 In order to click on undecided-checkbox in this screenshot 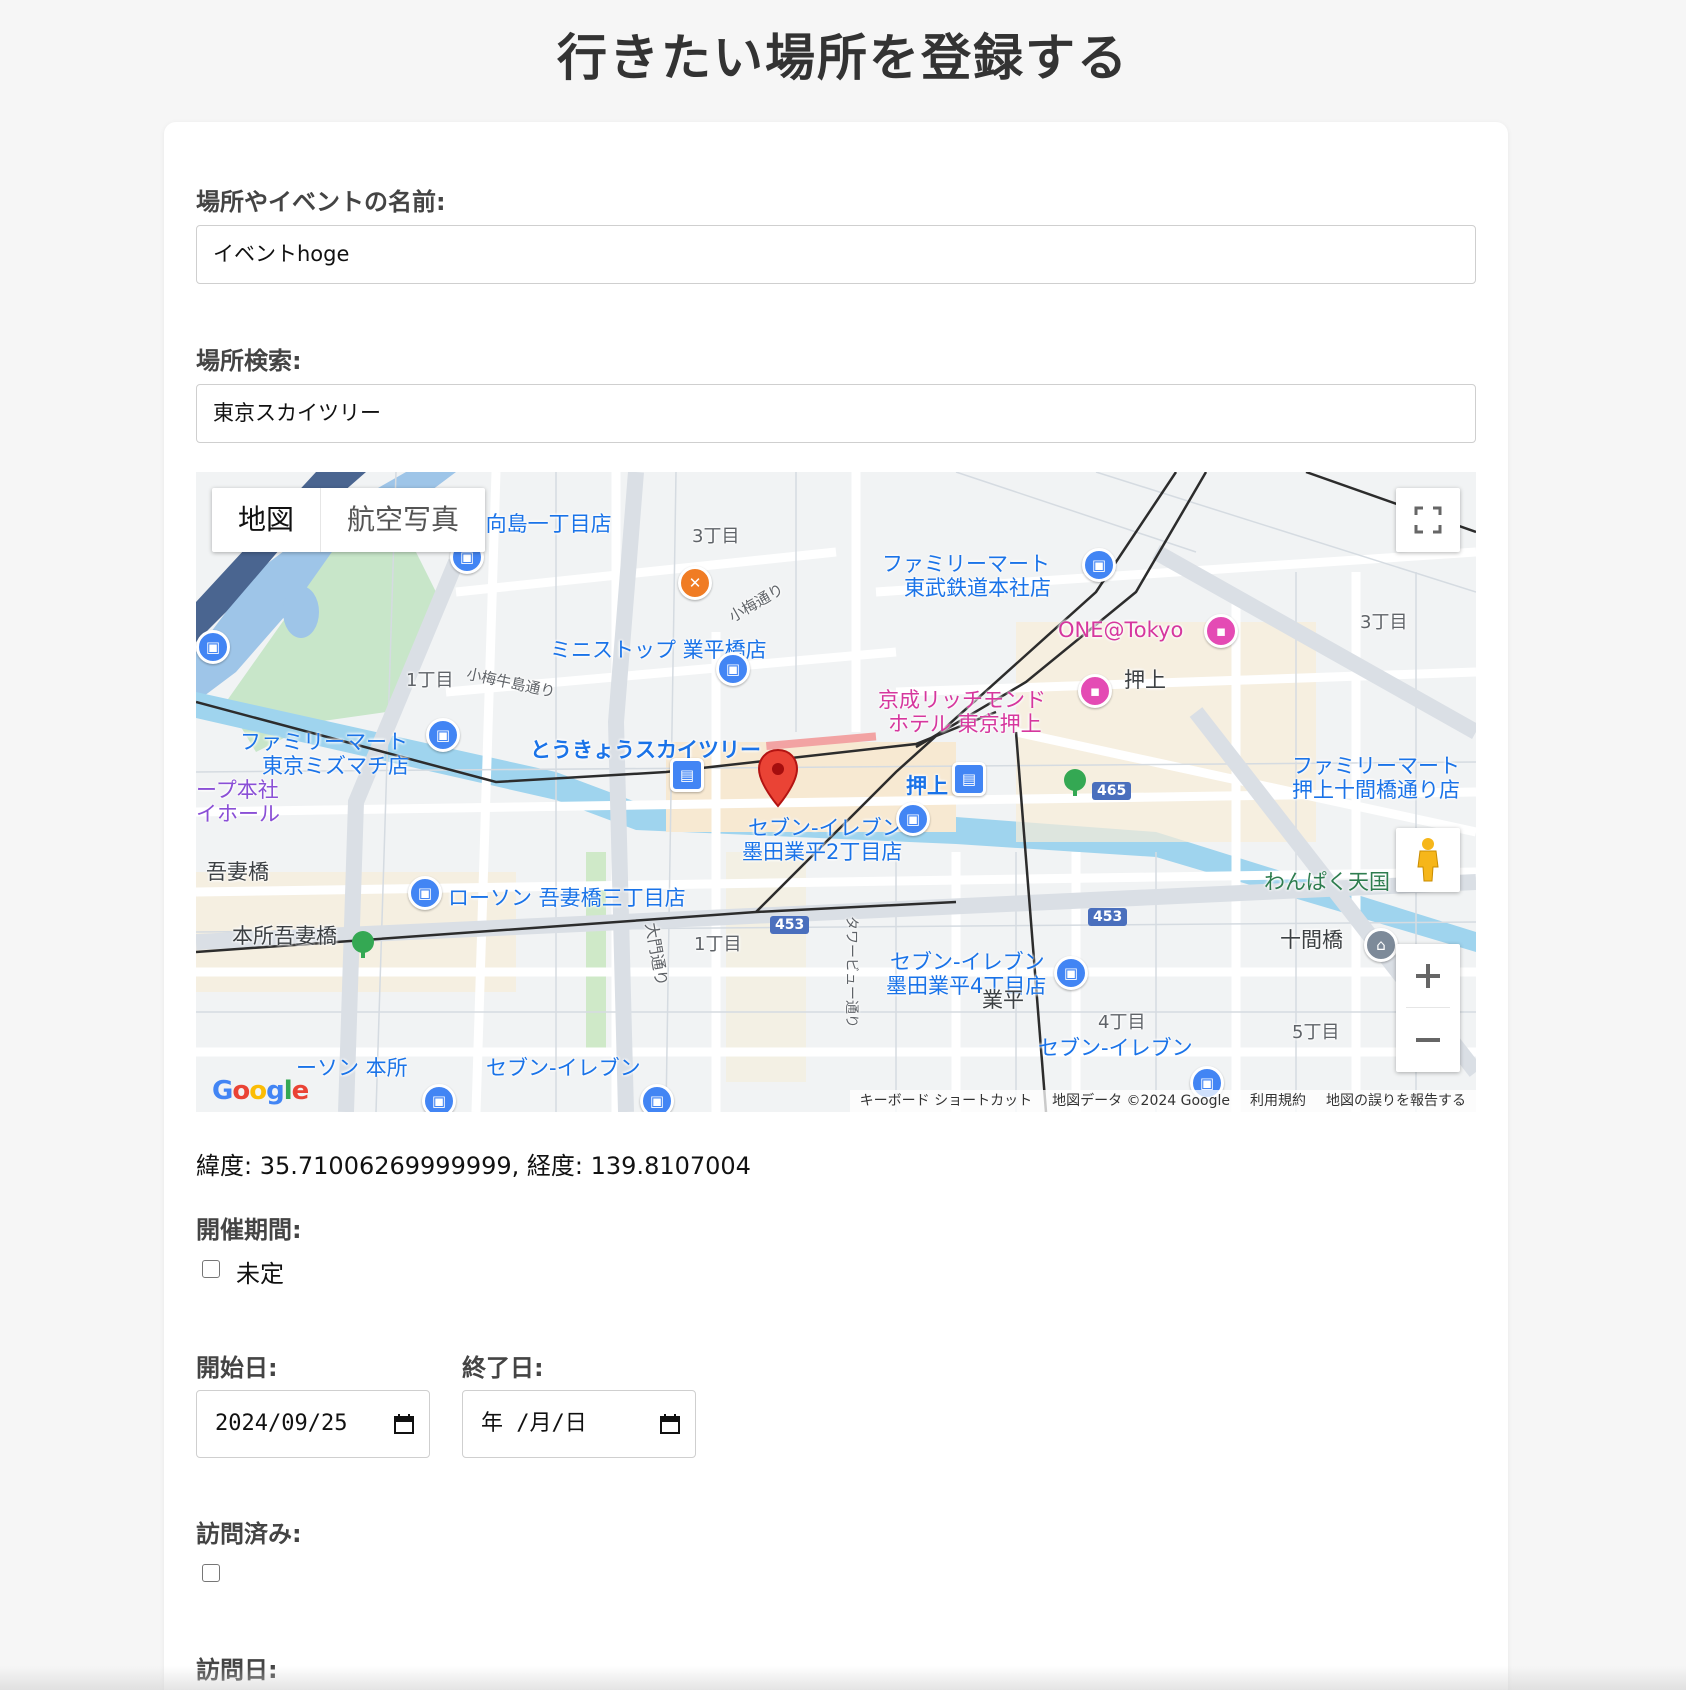, I will do `click(211, 1269)`.